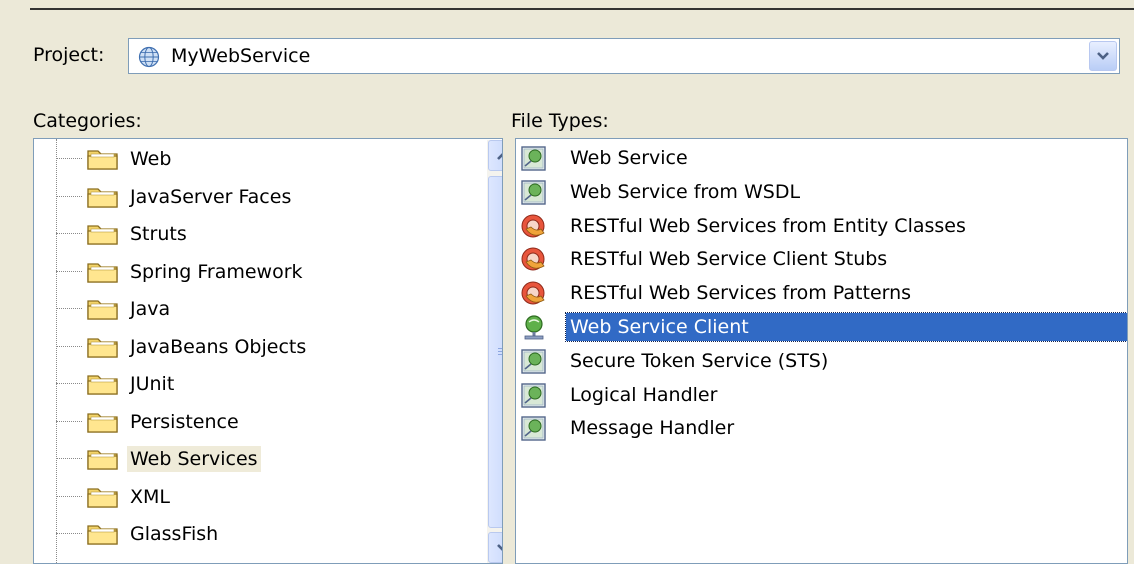 The width and height of the screenshot is (1134, 564). I want to click on category-item: JavaBeans Objects, so click(241, 347).